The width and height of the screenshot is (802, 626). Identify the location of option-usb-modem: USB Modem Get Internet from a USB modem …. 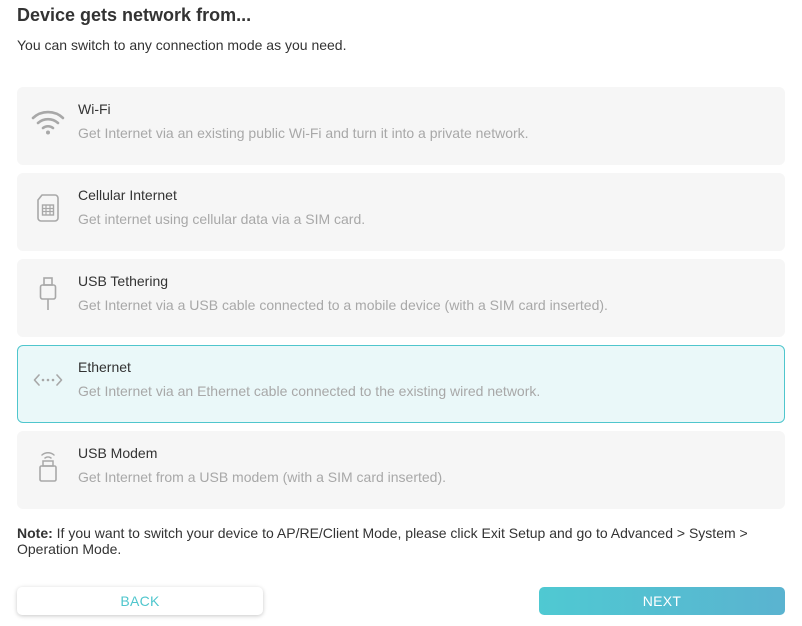
(401, 470).